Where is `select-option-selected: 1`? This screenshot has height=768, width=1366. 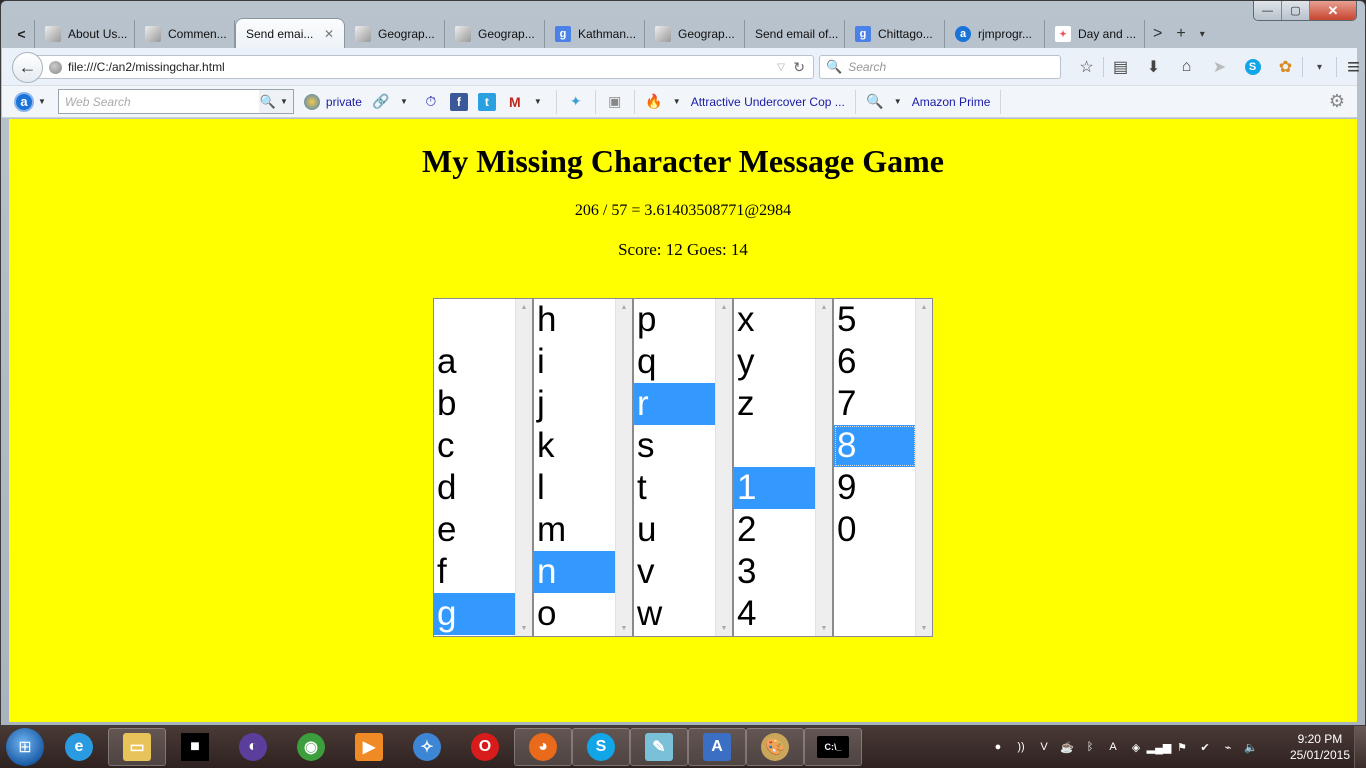 select-option-selected: 1 is located at coordinates (775, 488).